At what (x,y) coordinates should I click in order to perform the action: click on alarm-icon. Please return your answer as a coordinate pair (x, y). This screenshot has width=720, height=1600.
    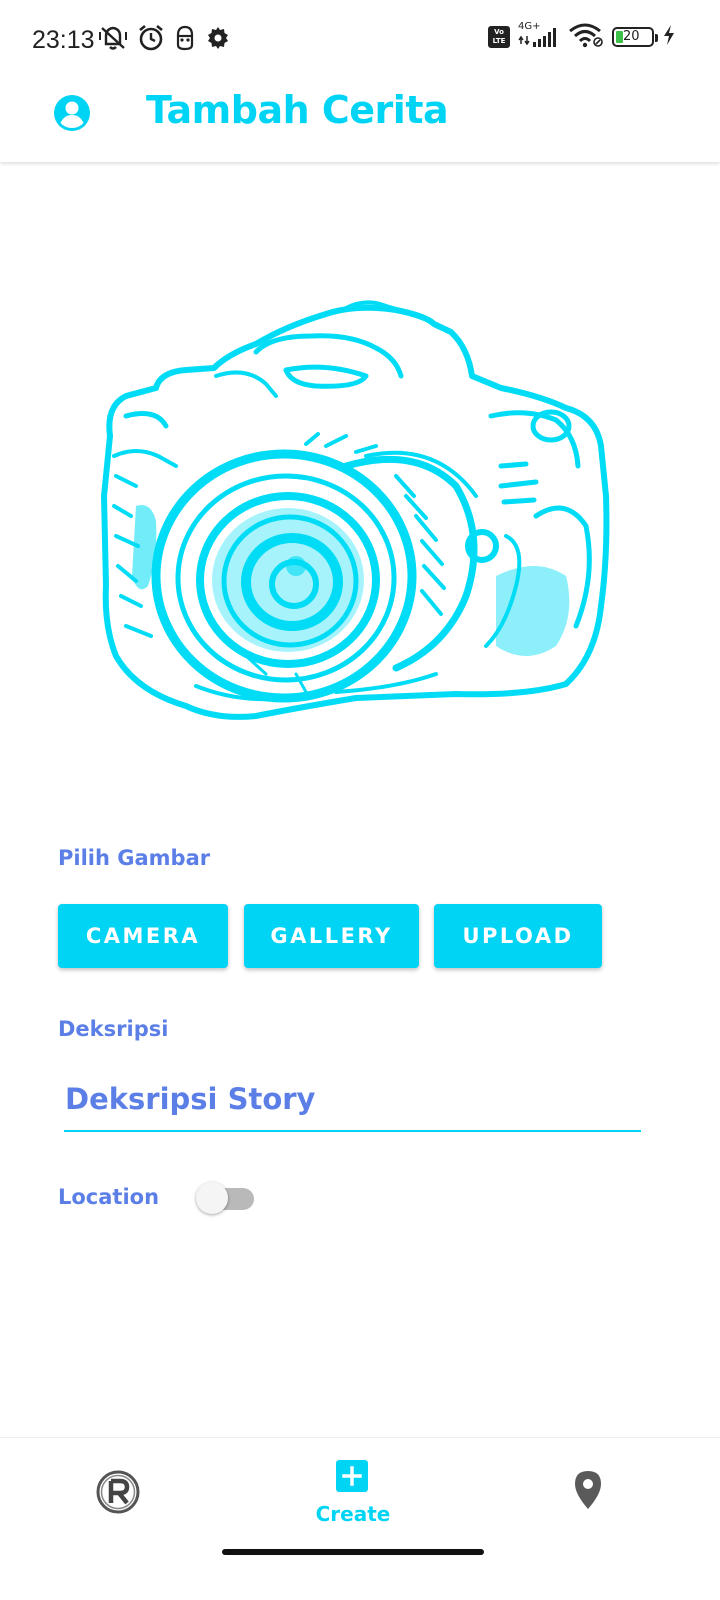
    Looking at the image, I should click on (151, 40).